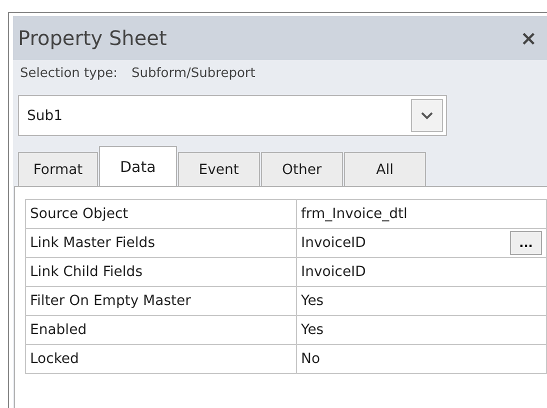  I want to click on close-button: ×, so click(528, 38).